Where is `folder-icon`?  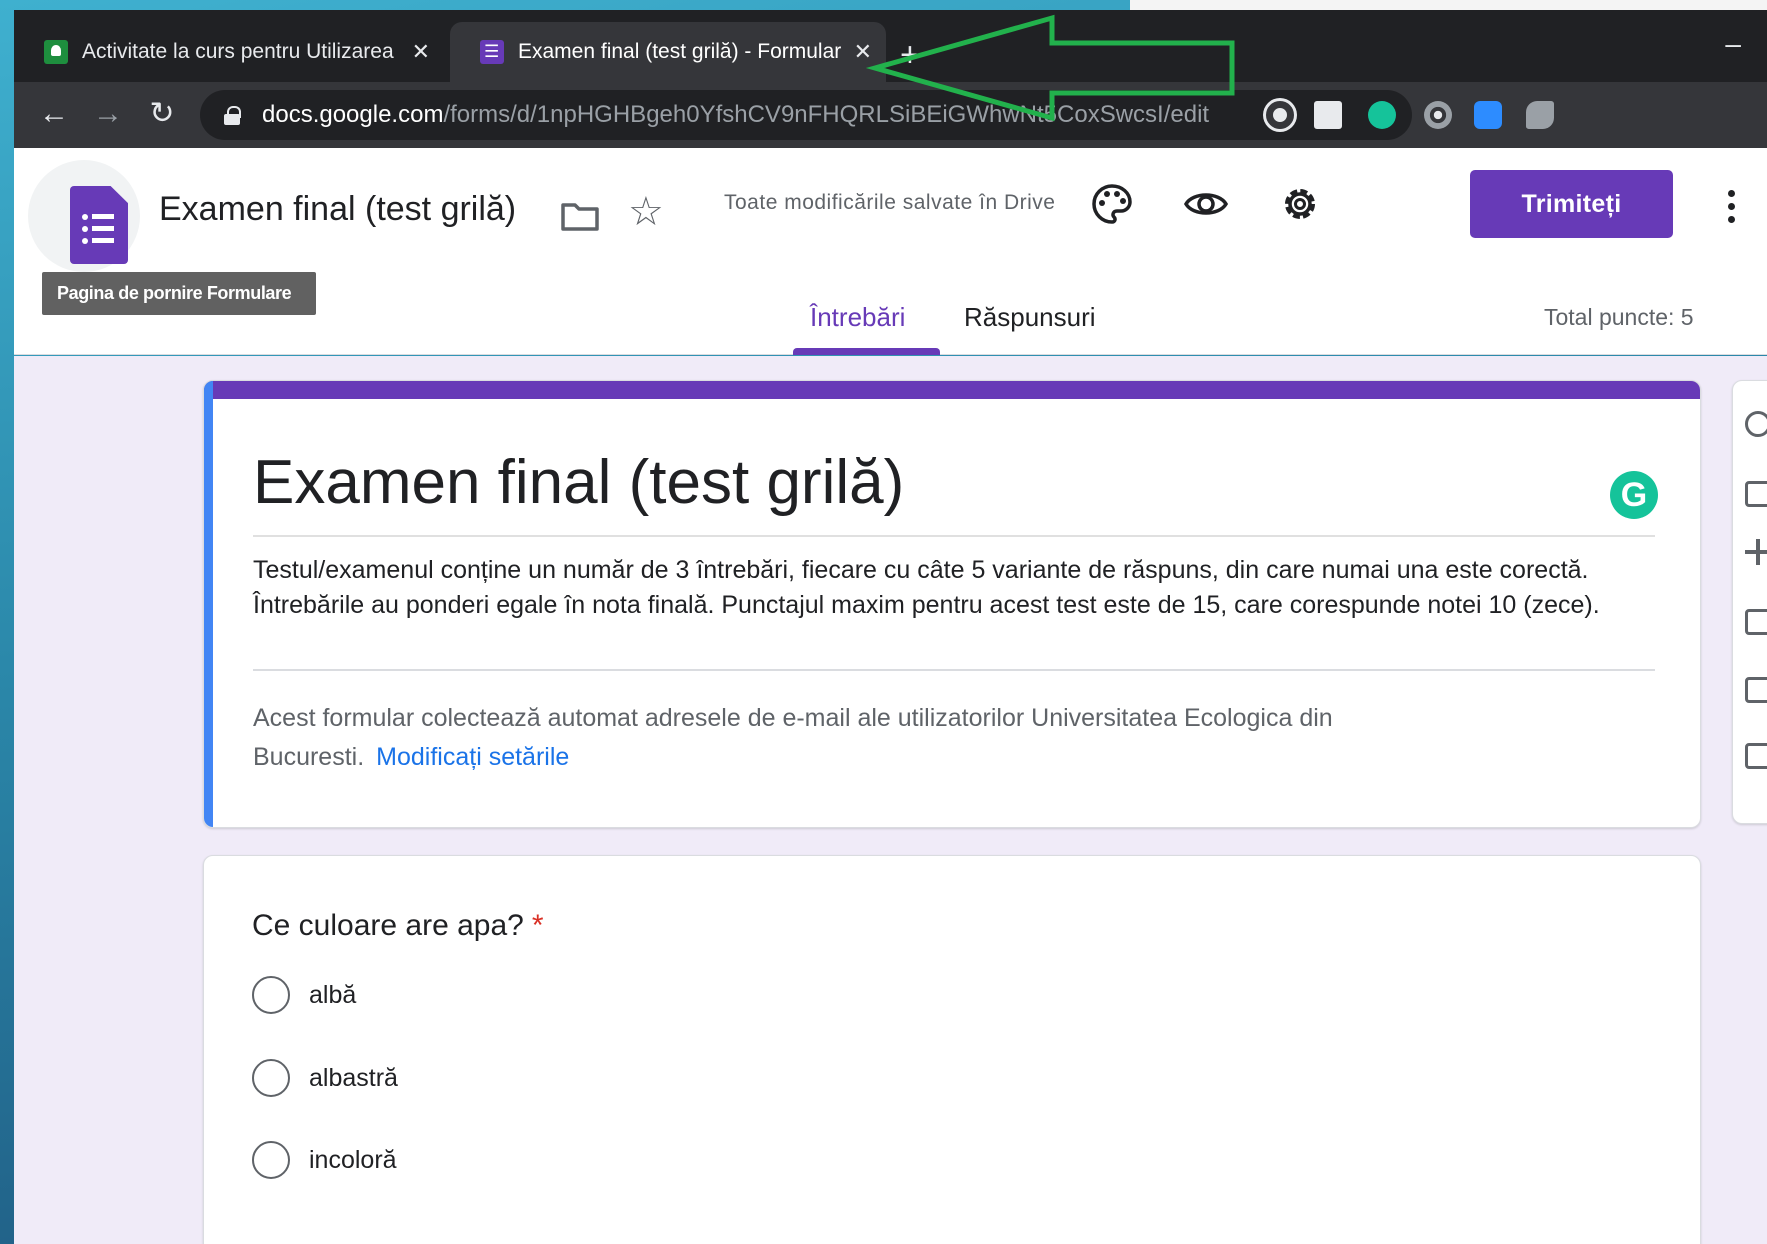 folder-icon is located at coordinates (580, 216).